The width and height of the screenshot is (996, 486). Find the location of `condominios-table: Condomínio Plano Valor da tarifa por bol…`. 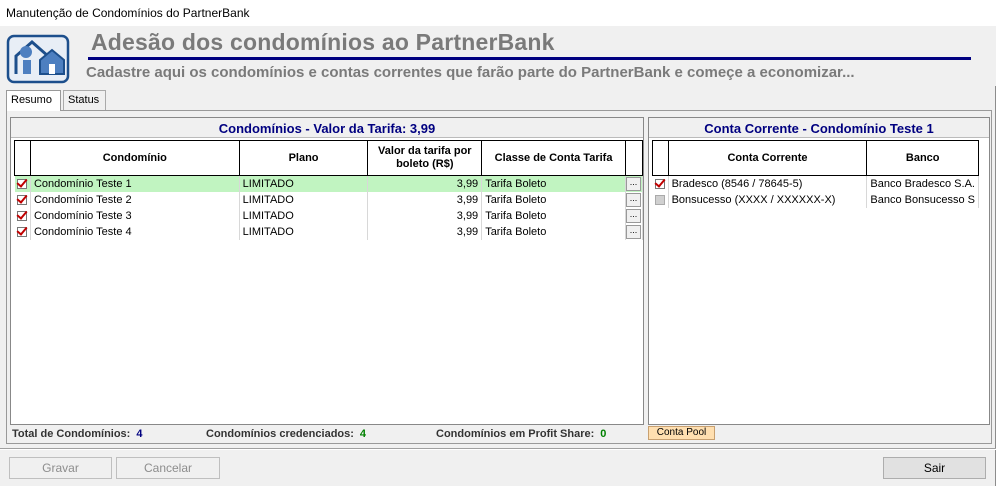

condominios-table: Condomínio Plano Valor da tarifa por bol… is located at coordinates (329, 190).